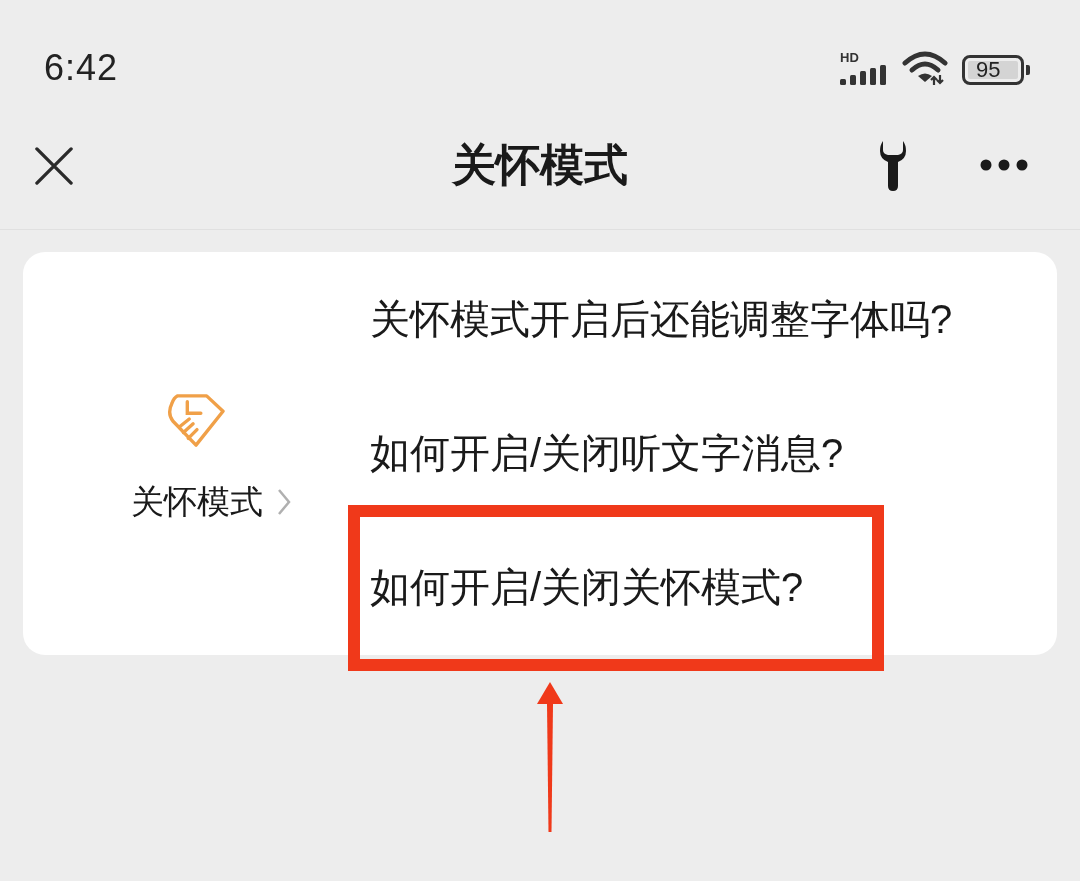 The width and height of the screenshot is (1080, 881). What do you see at coordinates (540, 164) in the screenshot?
I see `header-title: 关怀模式` at bounding box center [540, 164].